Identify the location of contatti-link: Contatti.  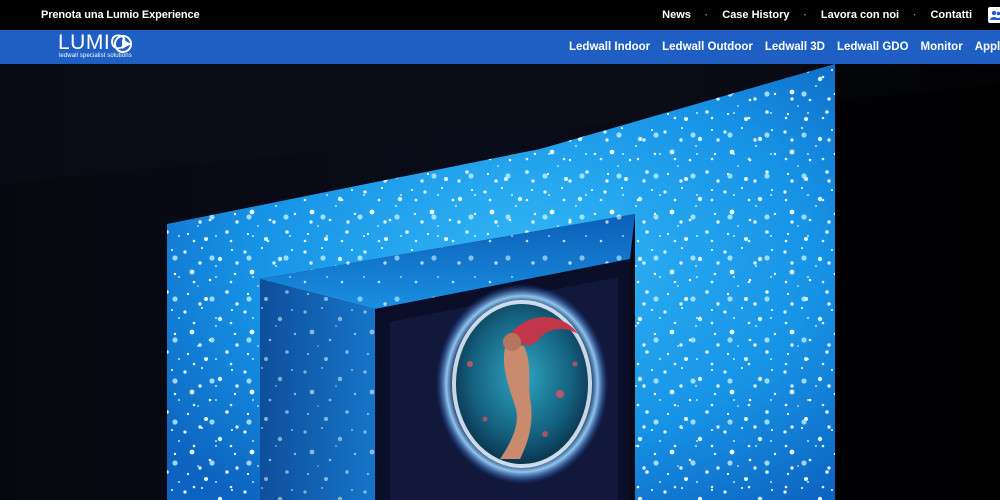
(951, 15).